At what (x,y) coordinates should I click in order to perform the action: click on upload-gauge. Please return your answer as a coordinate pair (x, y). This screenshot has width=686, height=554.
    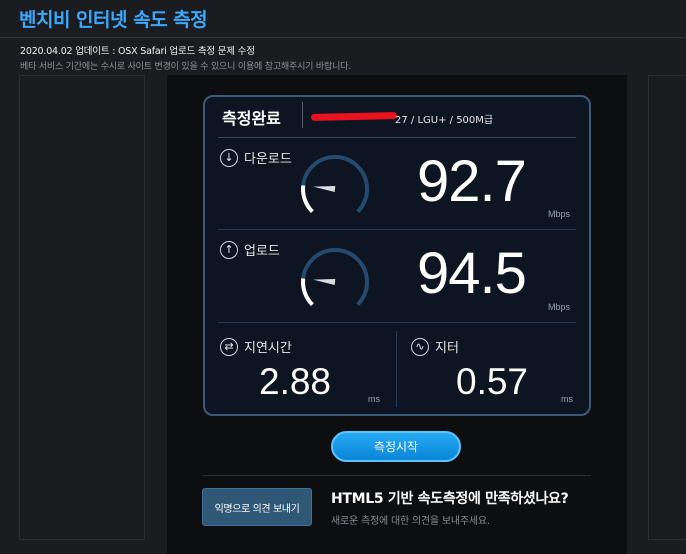
    Looking at the image, I should click on (335, 277).